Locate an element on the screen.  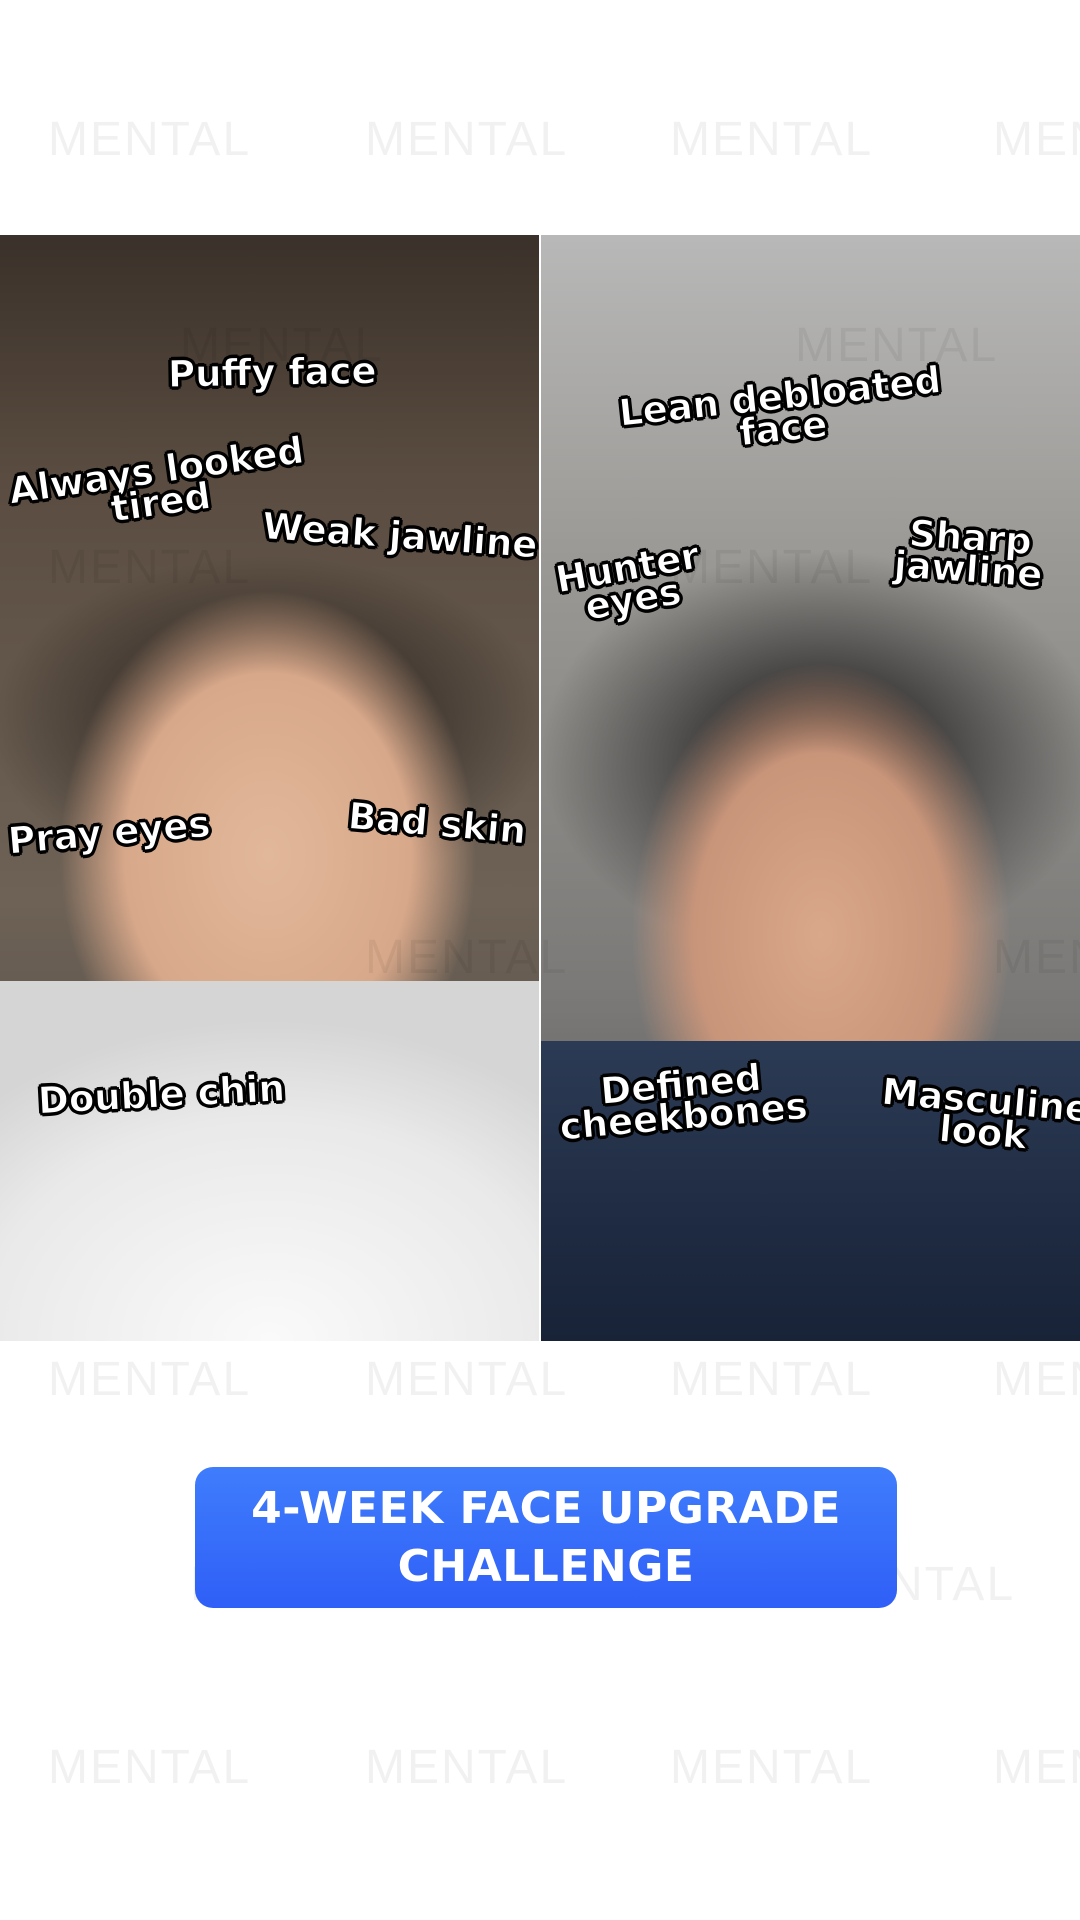
white-shirt is located at coordinates (269, 1161).